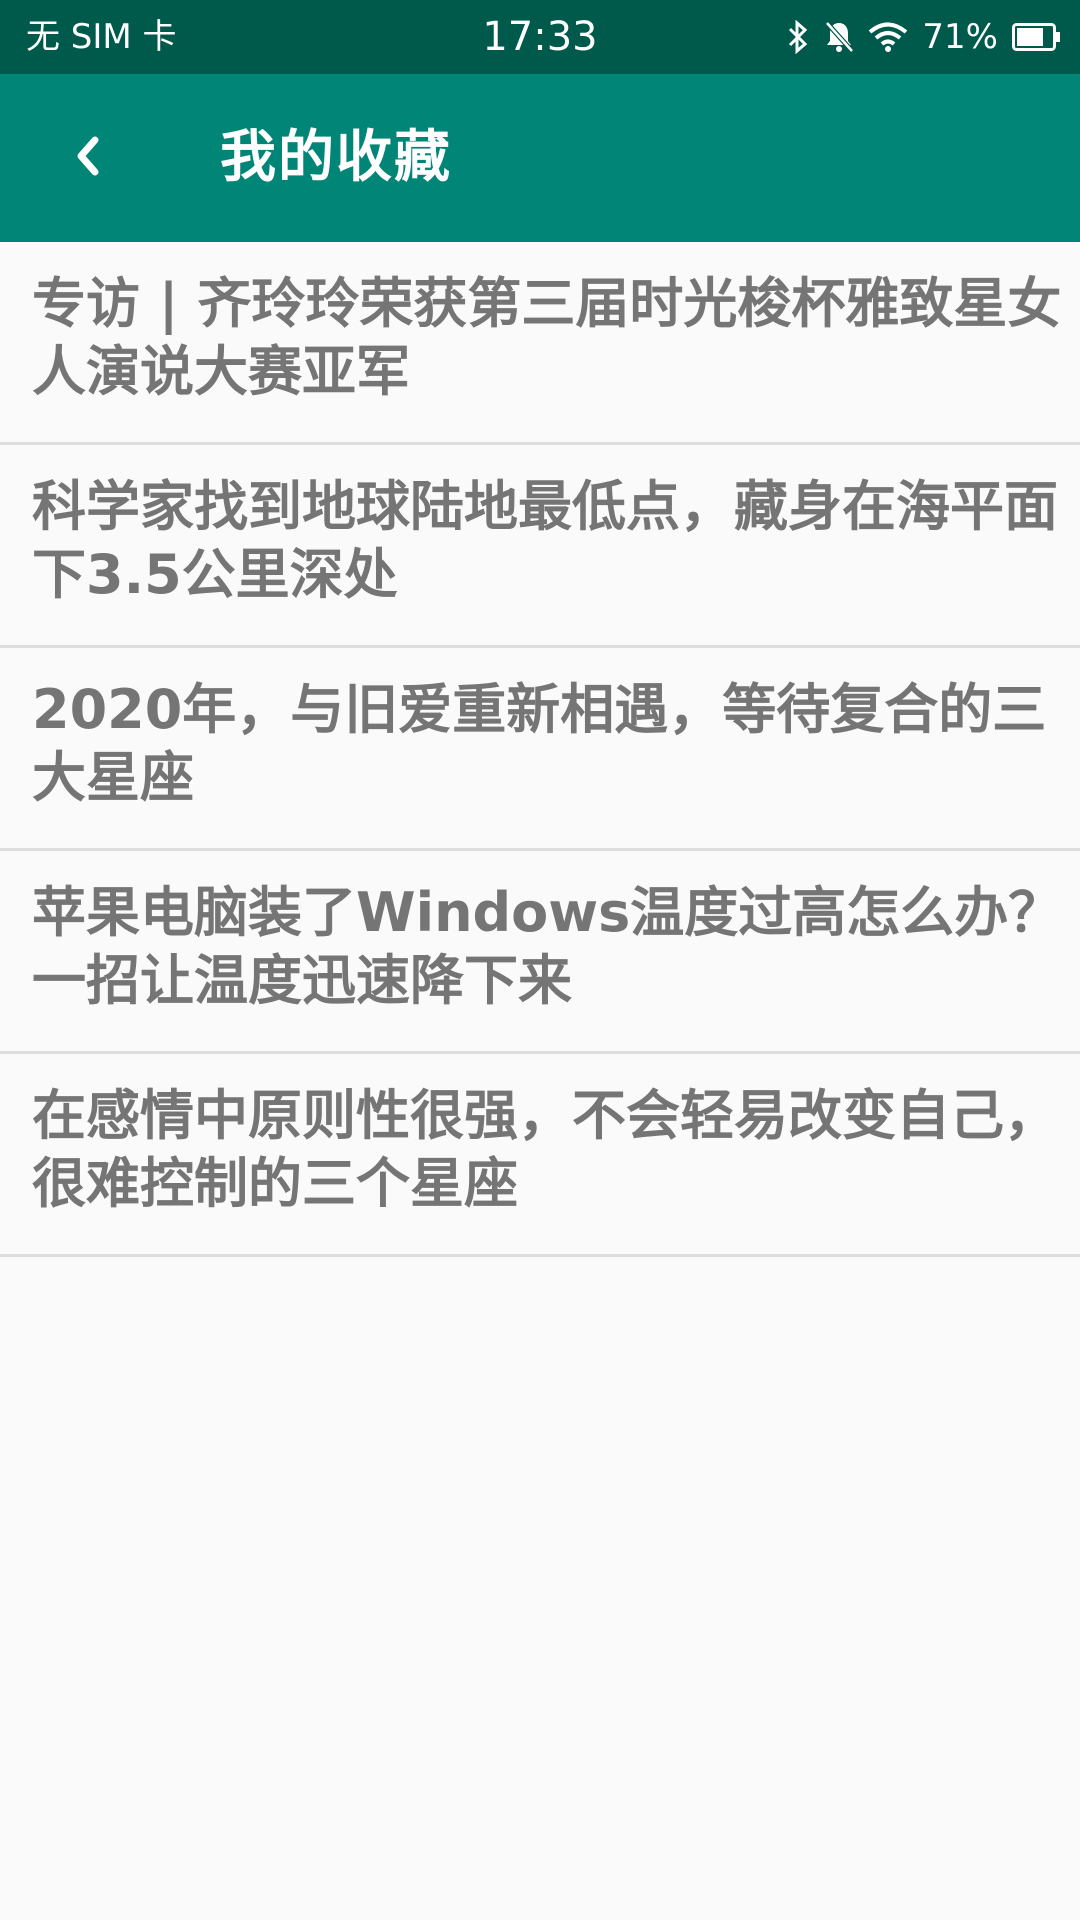  Describe the element at coordinates (1037, 37) in the screenshot. I see `battery-icon` at that location.